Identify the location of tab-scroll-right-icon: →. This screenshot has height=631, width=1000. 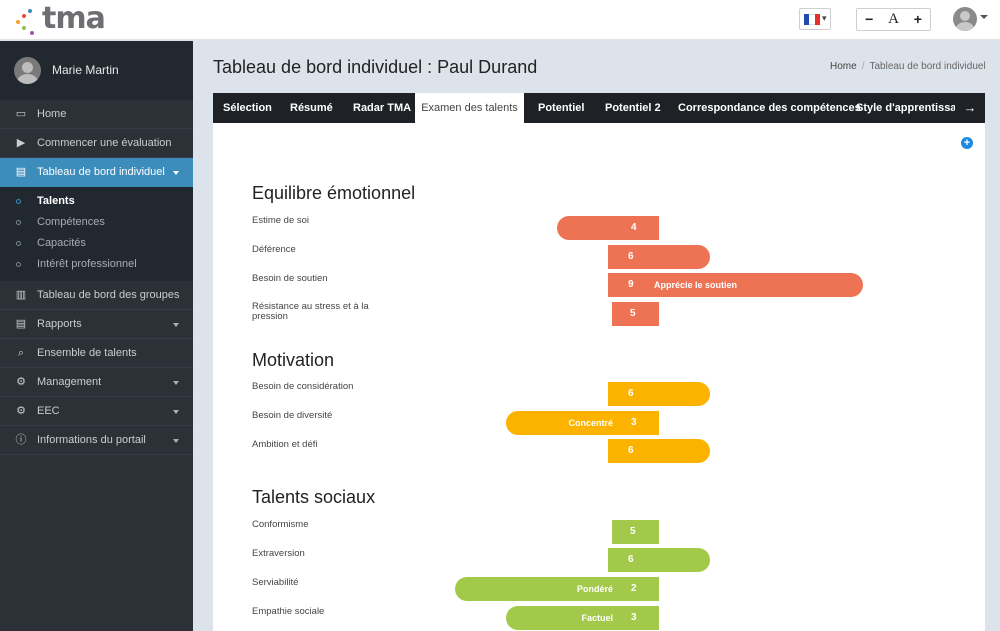
(970, 108).